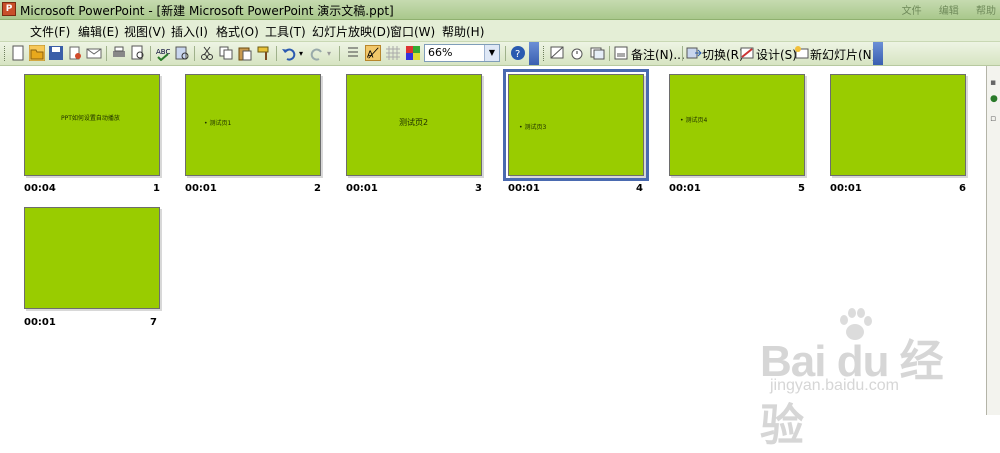  I want to click on rehearse-timings-icon, so click(577, 53).